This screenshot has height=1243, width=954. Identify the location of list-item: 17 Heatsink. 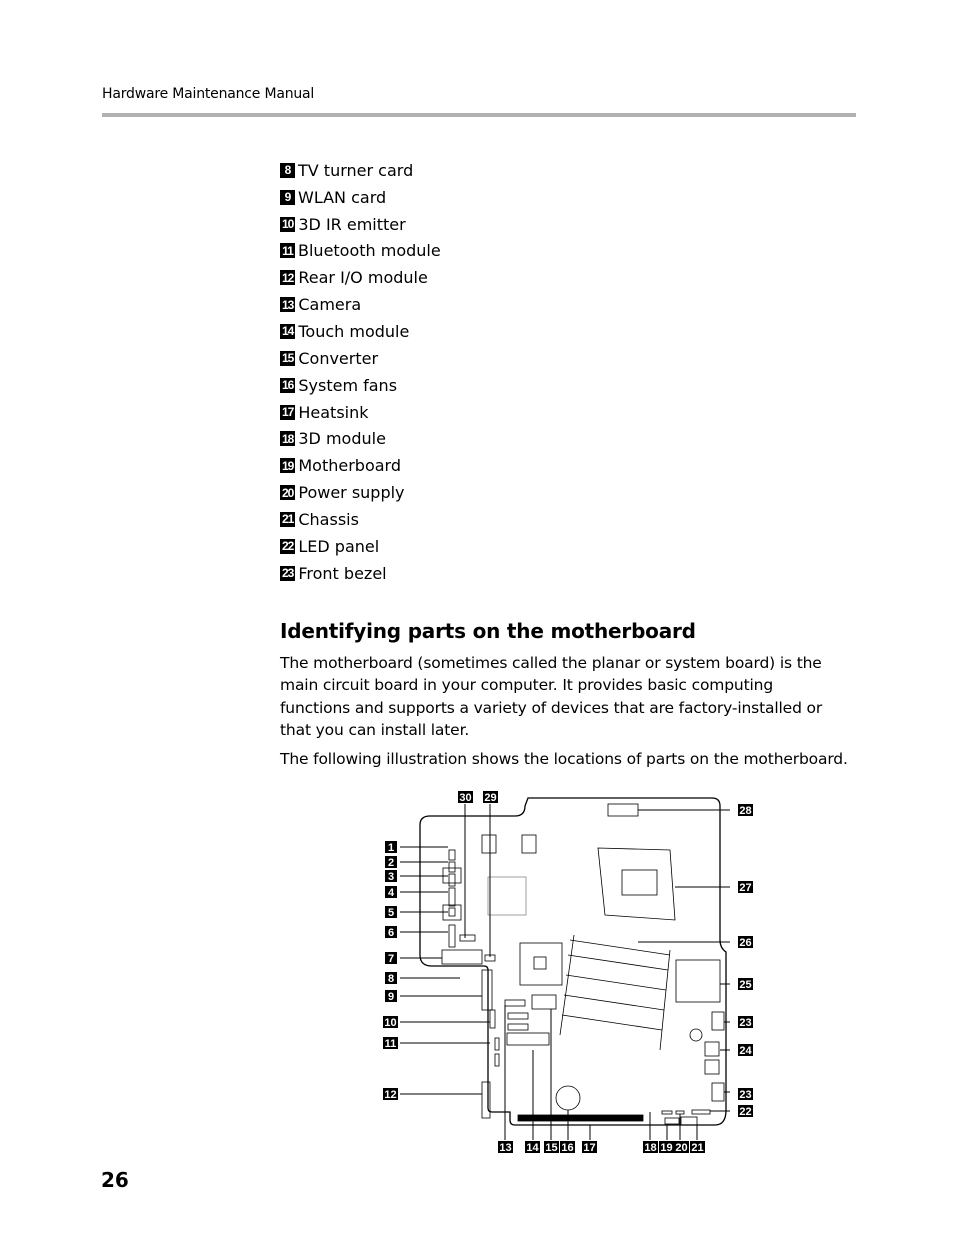
(360, 412).